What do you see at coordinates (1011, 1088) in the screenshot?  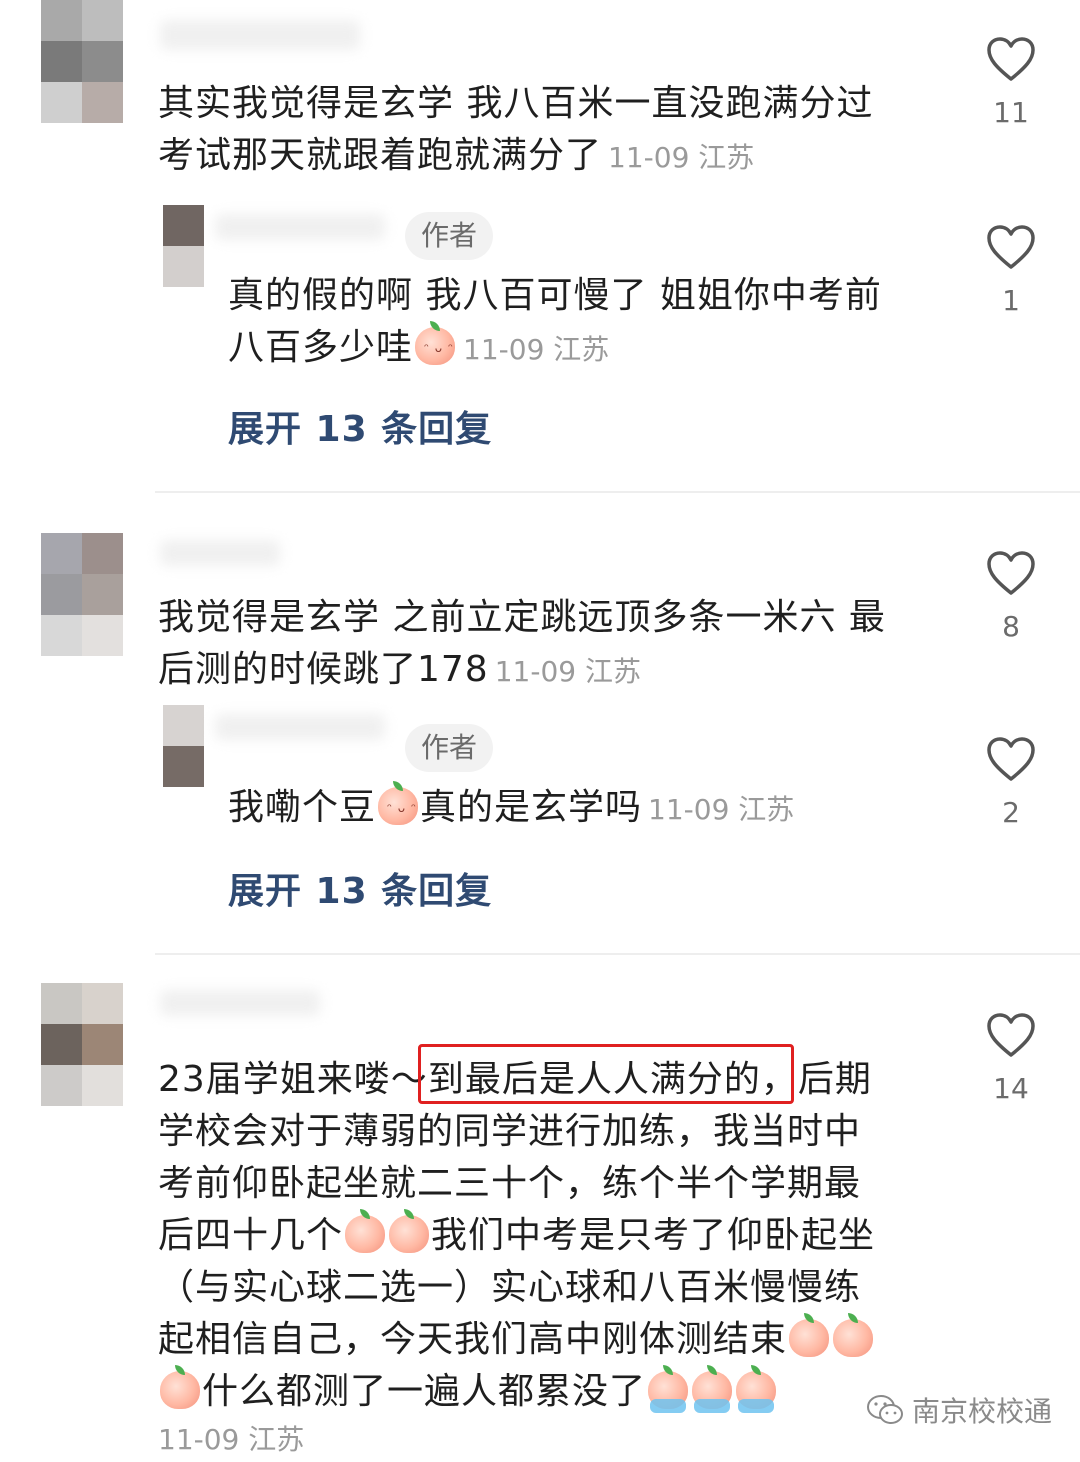 I see `like-count: 14` at bounding box center [1011, 1088].